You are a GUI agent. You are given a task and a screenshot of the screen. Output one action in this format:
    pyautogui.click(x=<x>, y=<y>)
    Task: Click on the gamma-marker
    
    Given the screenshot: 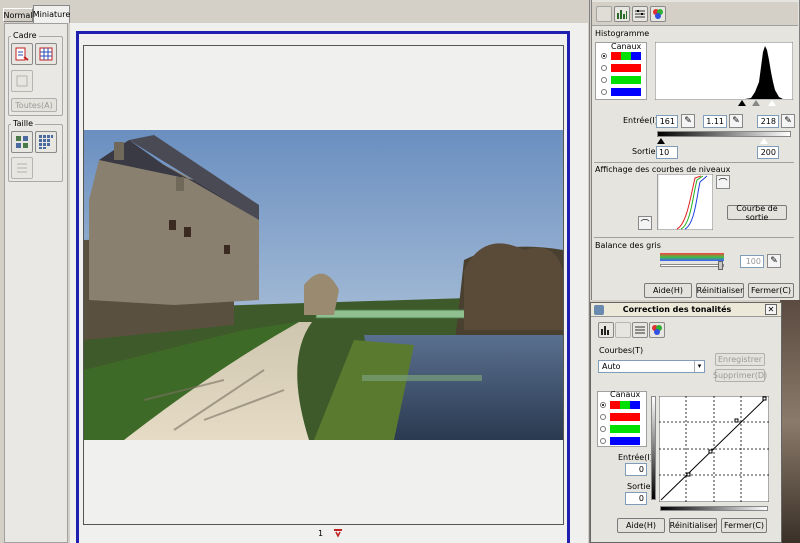 What is the action you would take?
    pyautogui.click(x=756, y=103)
    